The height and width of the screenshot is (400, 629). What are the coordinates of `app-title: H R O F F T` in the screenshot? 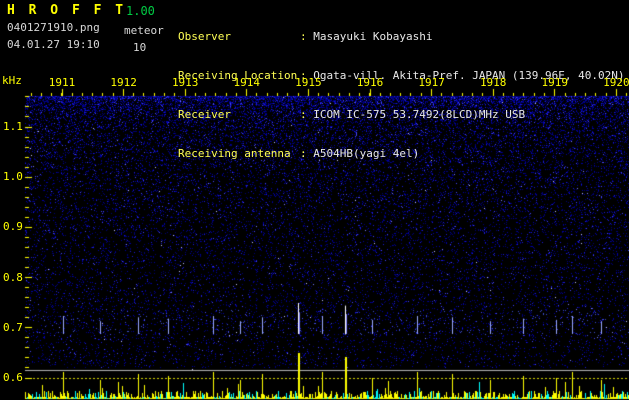 It's located at (67, 10).